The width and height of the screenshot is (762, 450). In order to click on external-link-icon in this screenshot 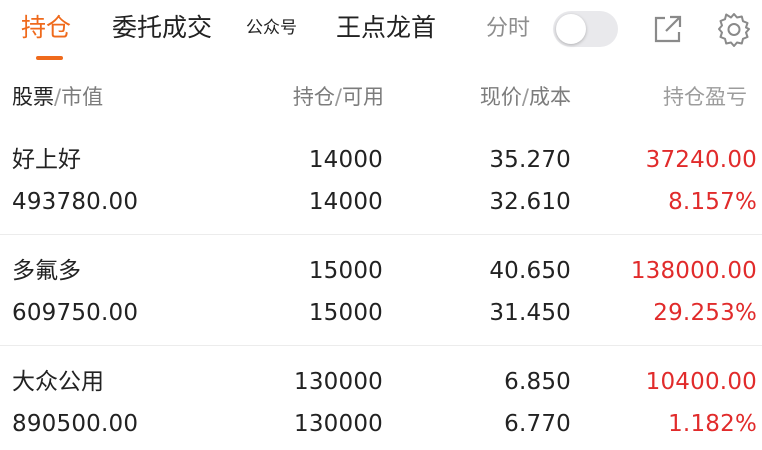, I will do `click(668, 29)`.